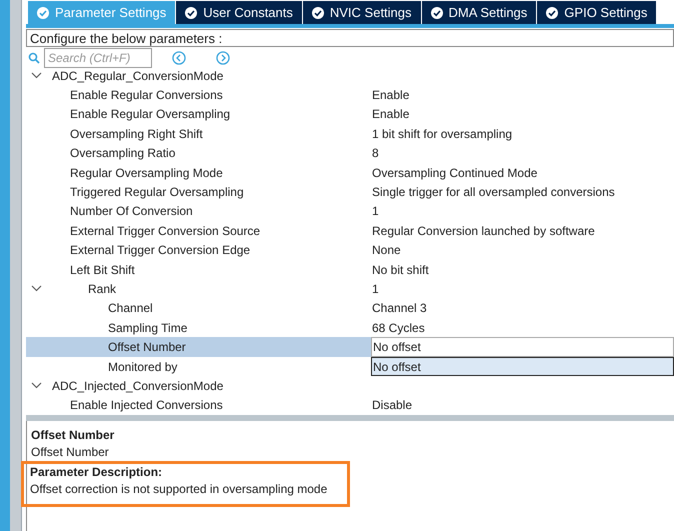  What do you see at coordinates (143, 367) in the screenshot?
I see `parameter-label: Monitored by` at bounding box center [143, 367].